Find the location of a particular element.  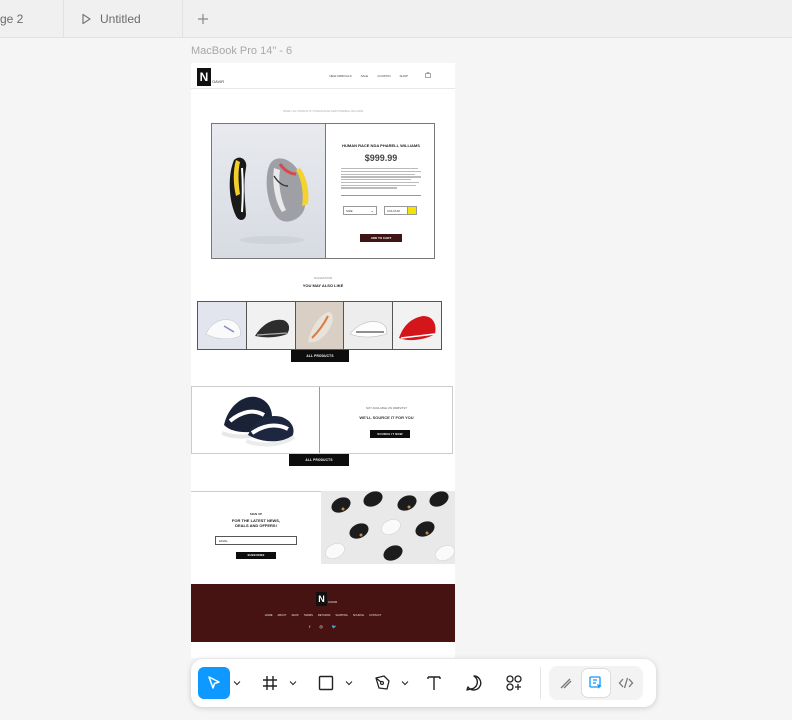

tab-page-2: ge 2 is located at coordinates (32, 18).